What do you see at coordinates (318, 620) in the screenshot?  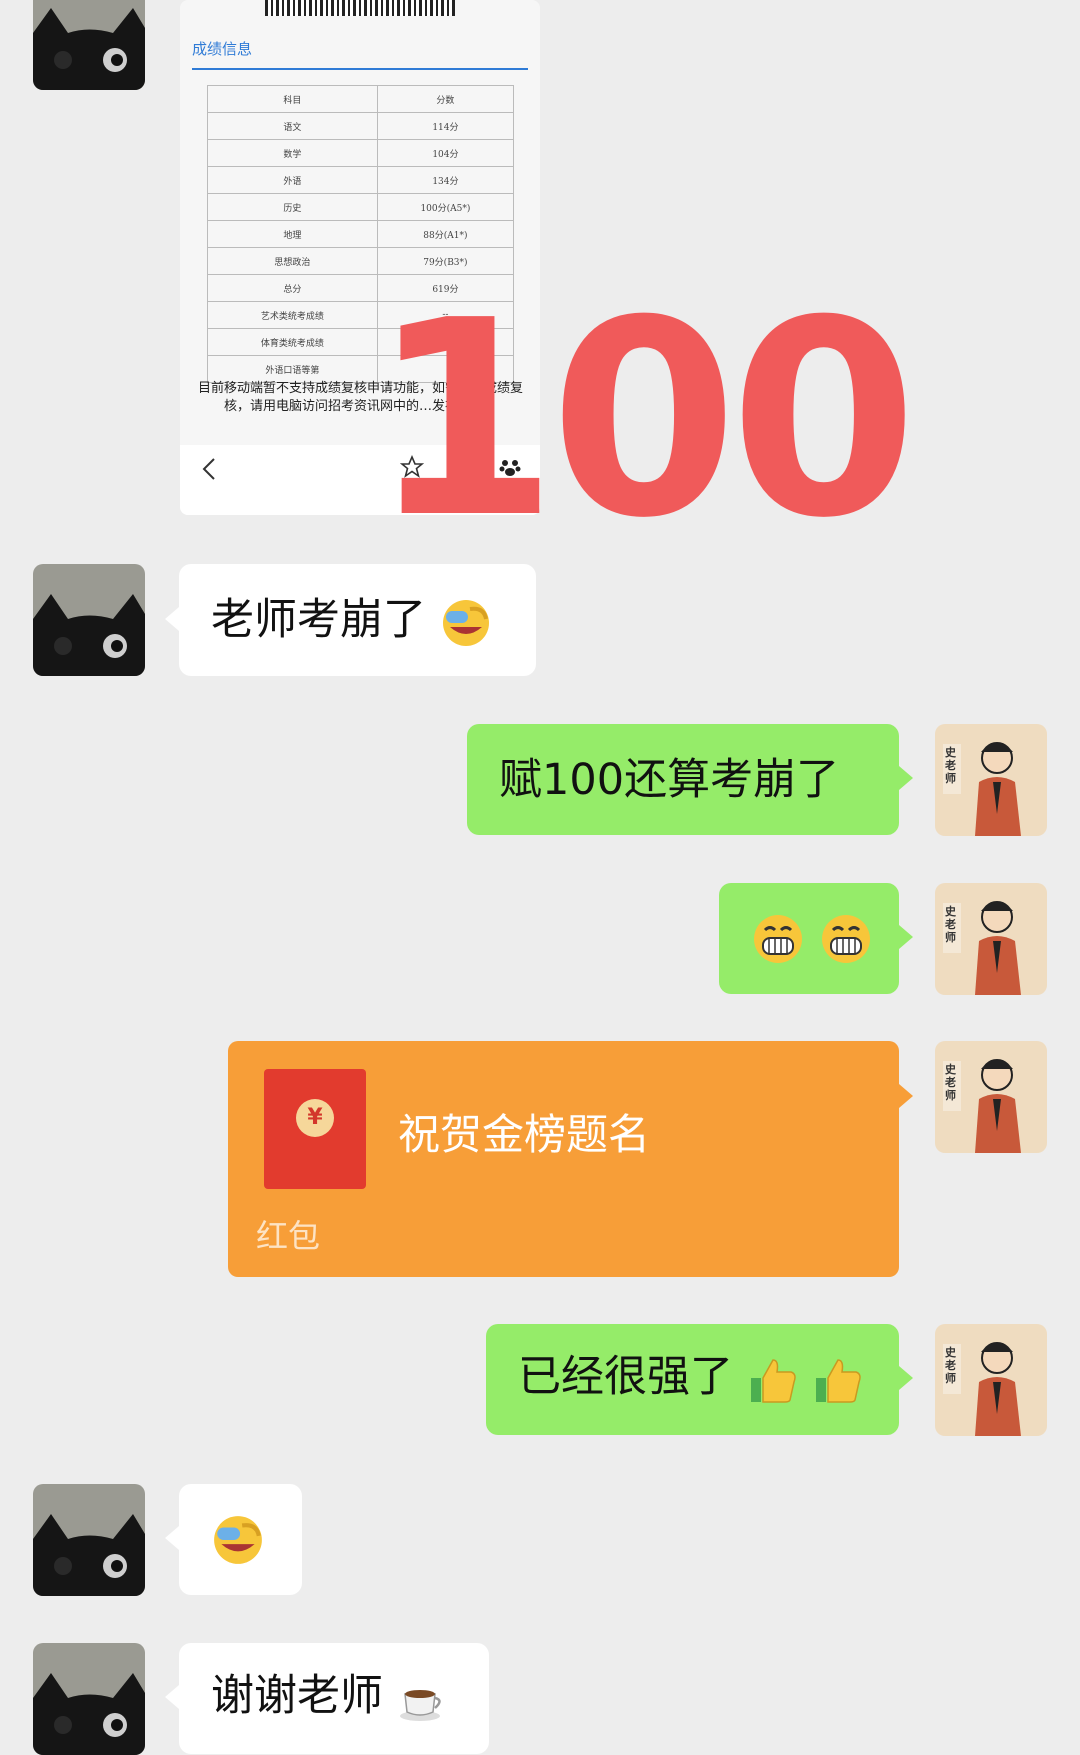 I see `message-text: 老师考崩了` at bounding box center [318, 620].